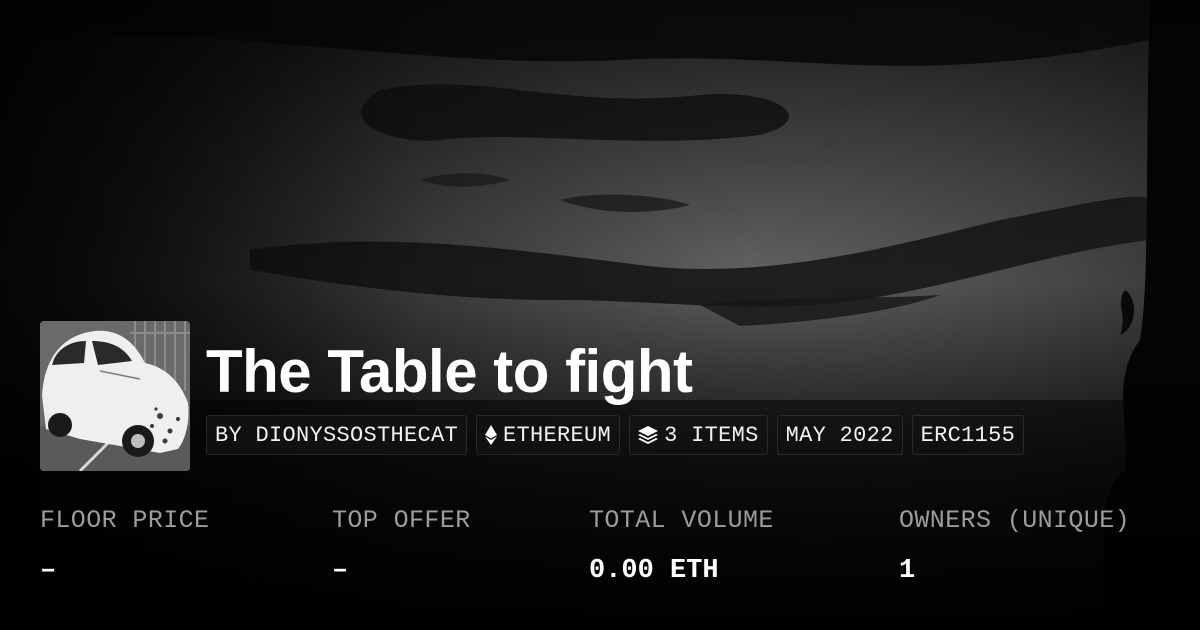 This screenshot has height=630, width=1200. I want to click on created-date-label: MAY 2022, so click(839, 435).